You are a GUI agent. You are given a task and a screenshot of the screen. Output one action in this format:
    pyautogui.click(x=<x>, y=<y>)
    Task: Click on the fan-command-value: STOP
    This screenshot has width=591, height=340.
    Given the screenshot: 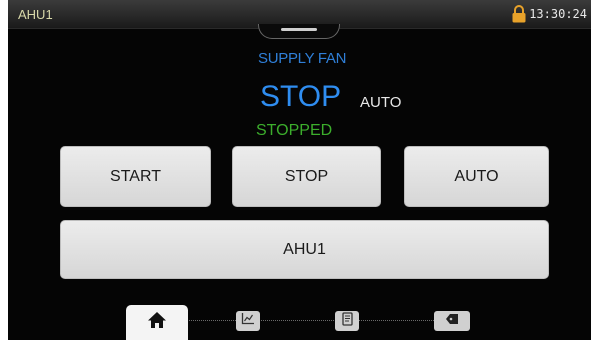 What is the action you would take?
    pyautogui.click(x=301, y=96)
    